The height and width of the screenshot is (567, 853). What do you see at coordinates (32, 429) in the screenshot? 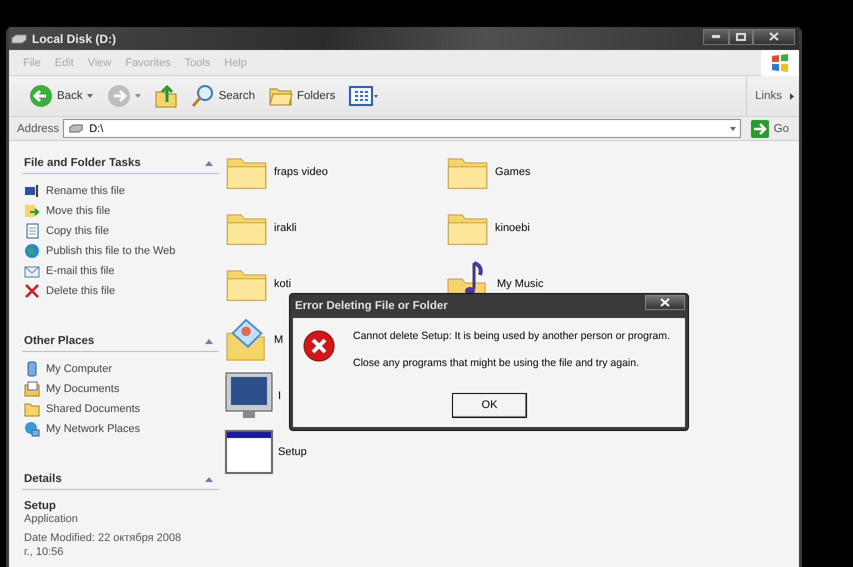
I see `network-icon` at bounding box center [32, 429].